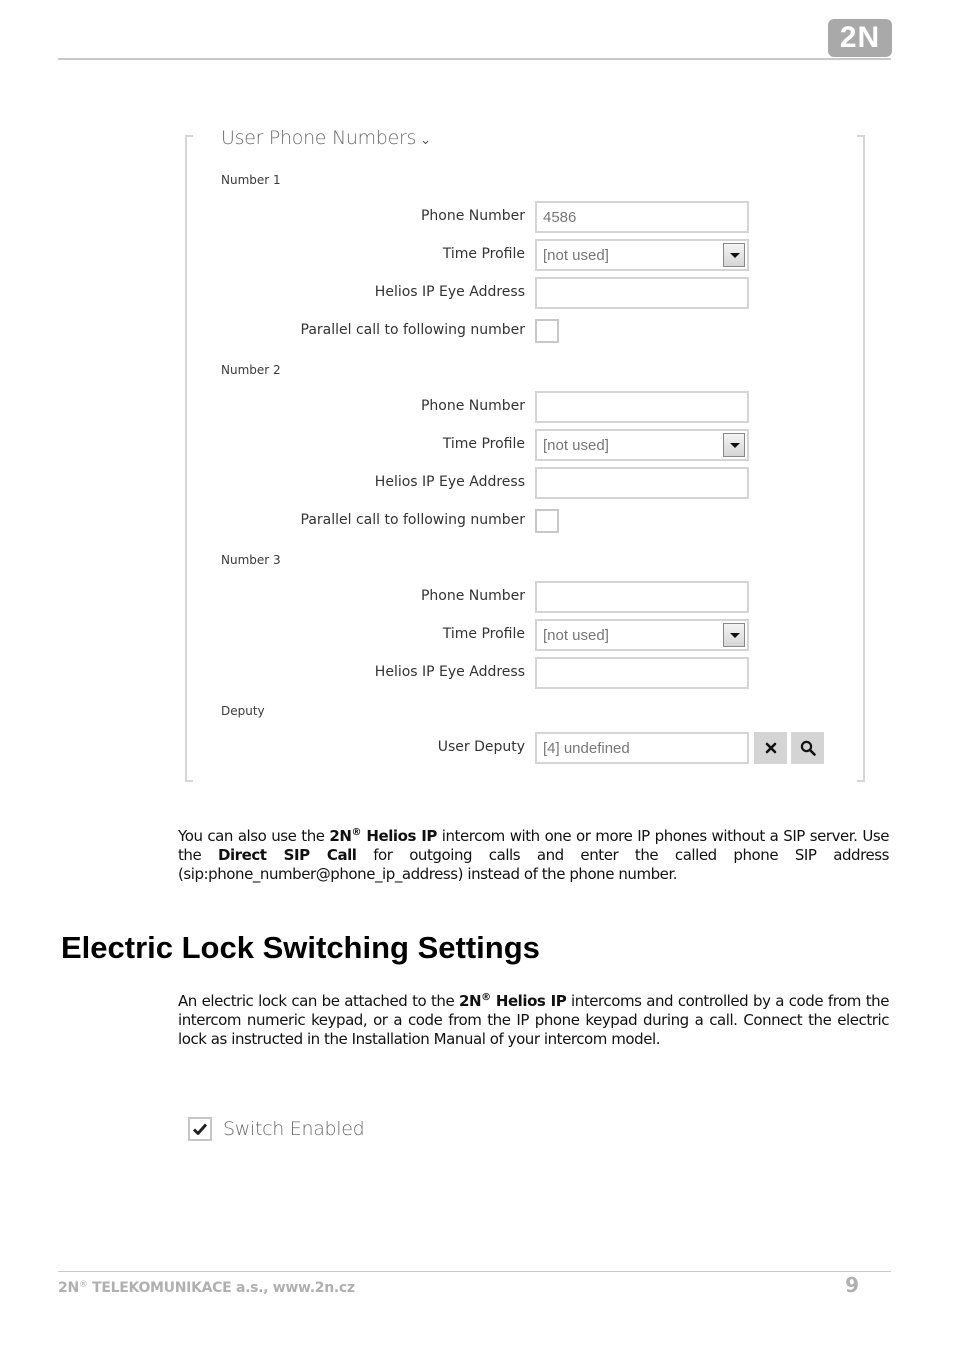 The width and height of the screenshot is (954, 1350). I want to click on direct-sip-call-term: Direct SIP Call, so click(287, 855).